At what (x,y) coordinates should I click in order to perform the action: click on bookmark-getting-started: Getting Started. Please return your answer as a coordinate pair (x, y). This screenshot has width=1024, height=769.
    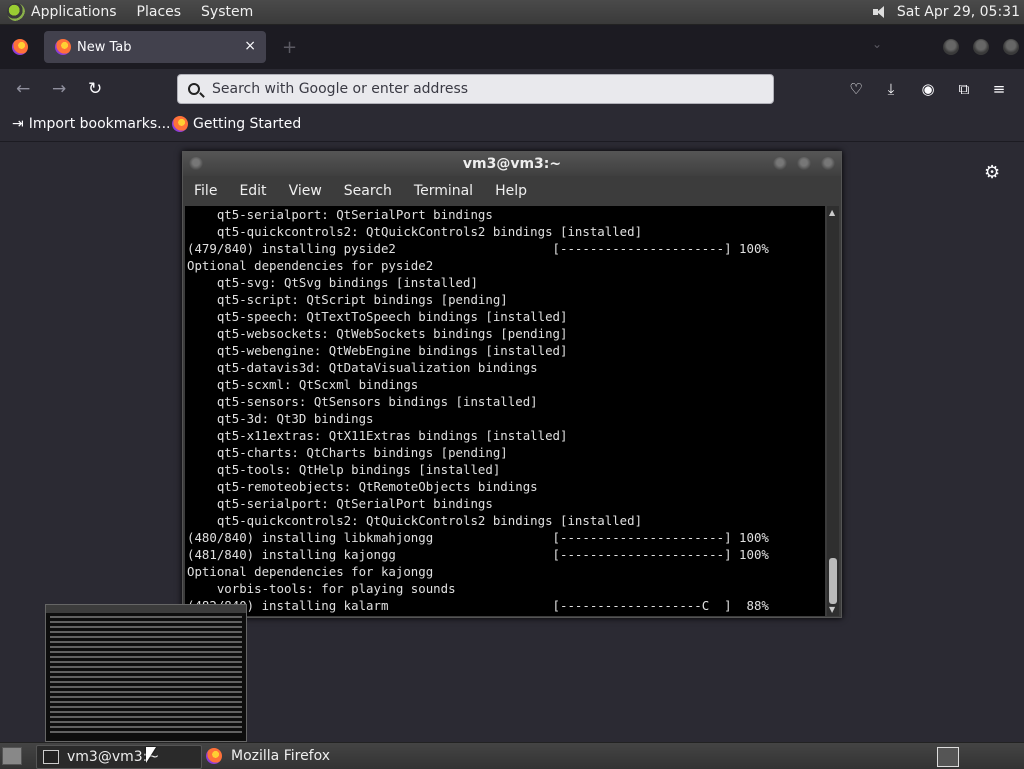
    Looking at the image, I should click on (236, 124).